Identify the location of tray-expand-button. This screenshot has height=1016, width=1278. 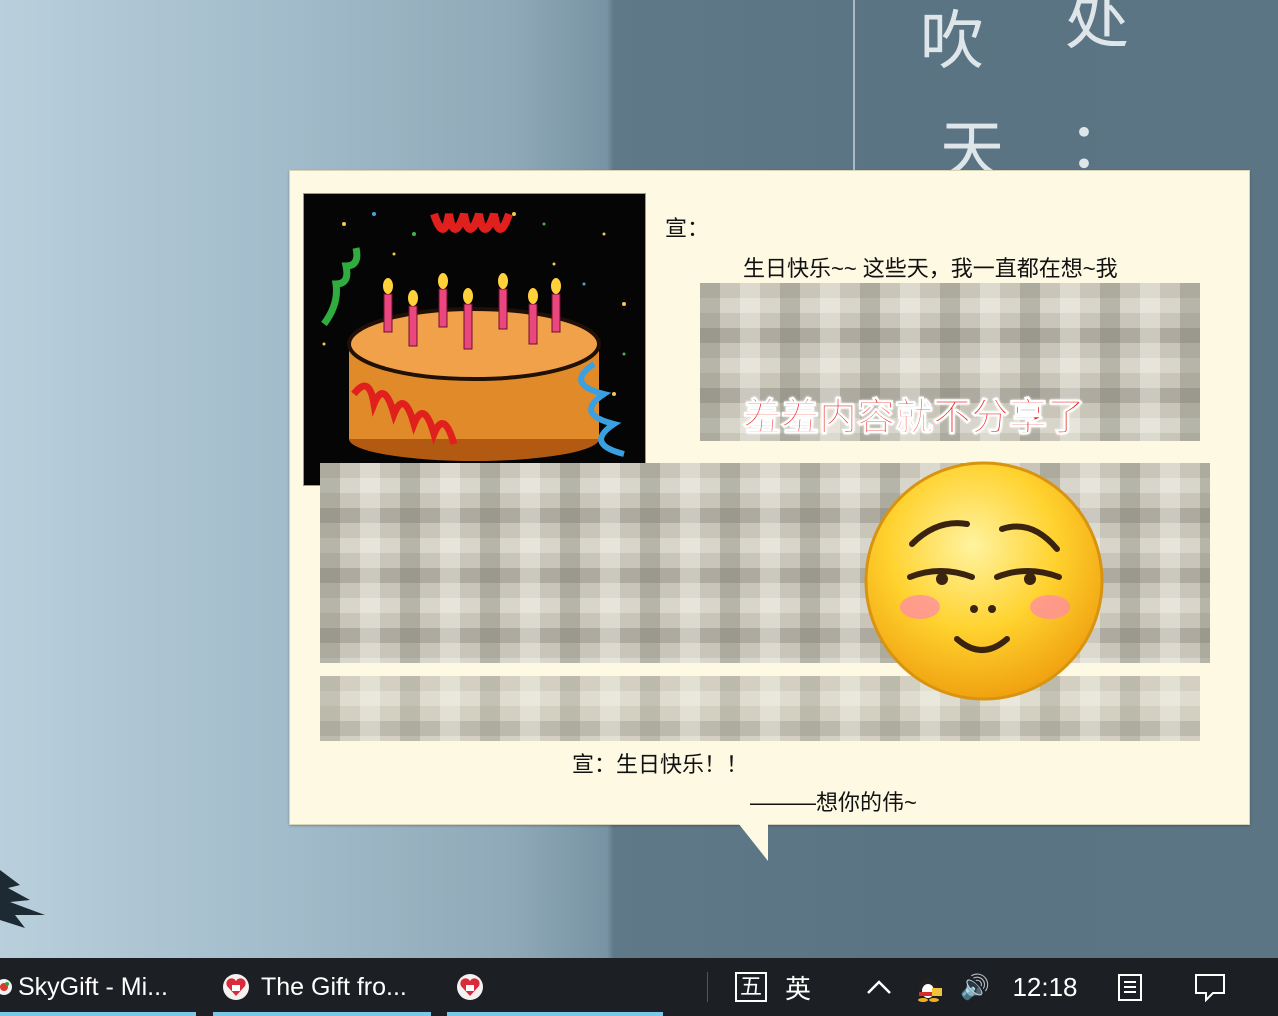
(879, 987).